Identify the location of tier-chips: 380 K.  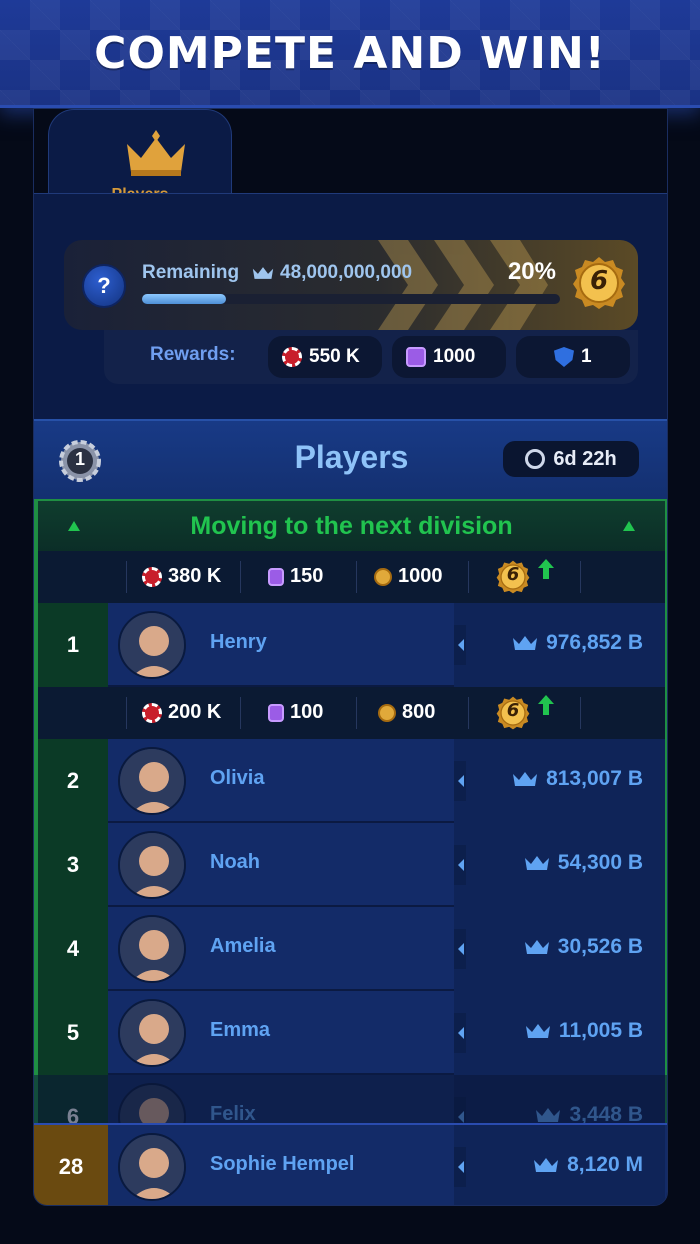
(181, 576).